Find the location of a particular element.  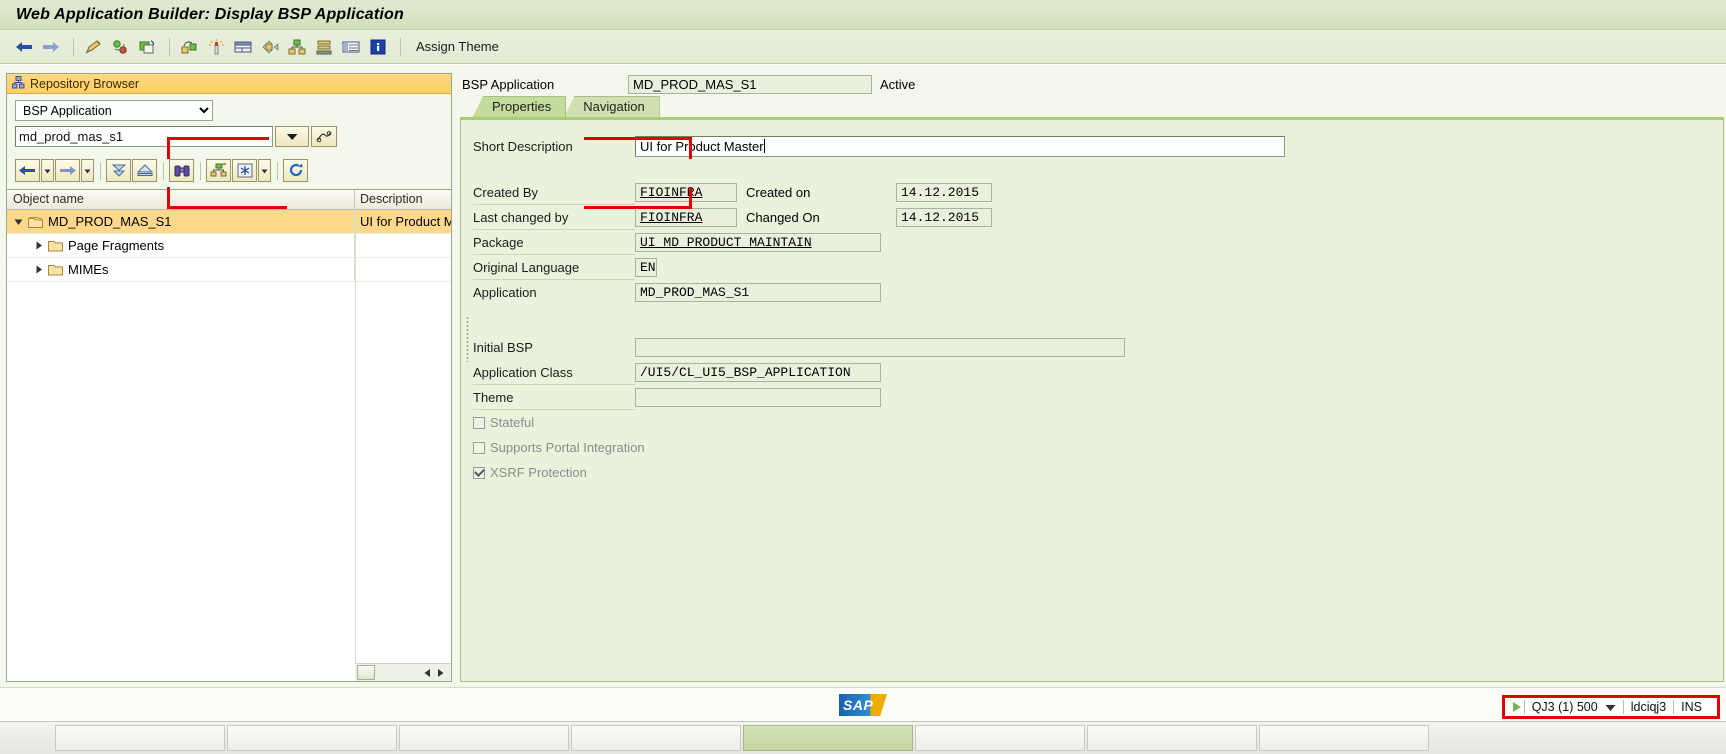

double-chevron-down-icon is located at coordinates (118, 170).